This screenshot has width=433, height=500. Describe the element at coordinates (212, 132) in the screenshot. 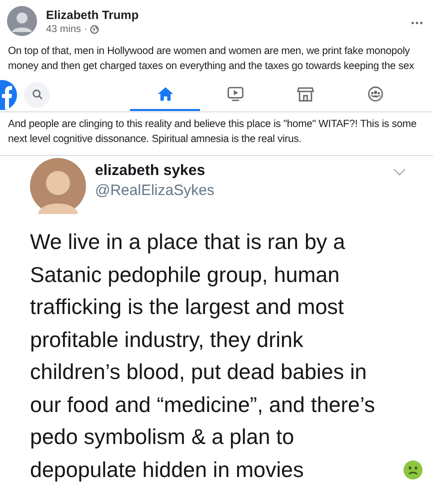

I see `post-text: And people are clinging to this reality and believe this place is "home" WITAF?! This is some next level cognitive dissonance. Spiritual amnesia is the real virus.` at that location.